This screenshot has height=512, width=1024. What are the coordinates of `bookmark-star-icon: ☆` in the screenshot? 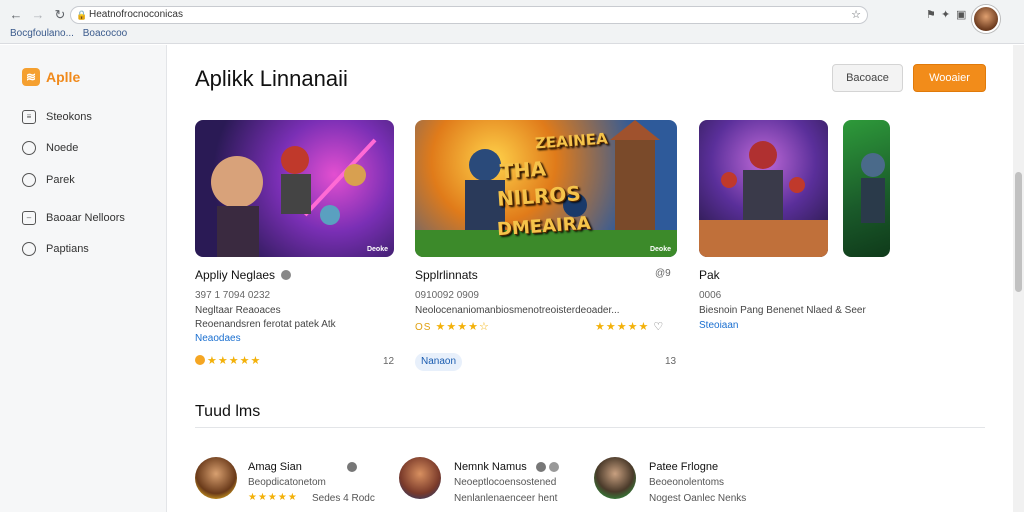 It's located at (856, 15).